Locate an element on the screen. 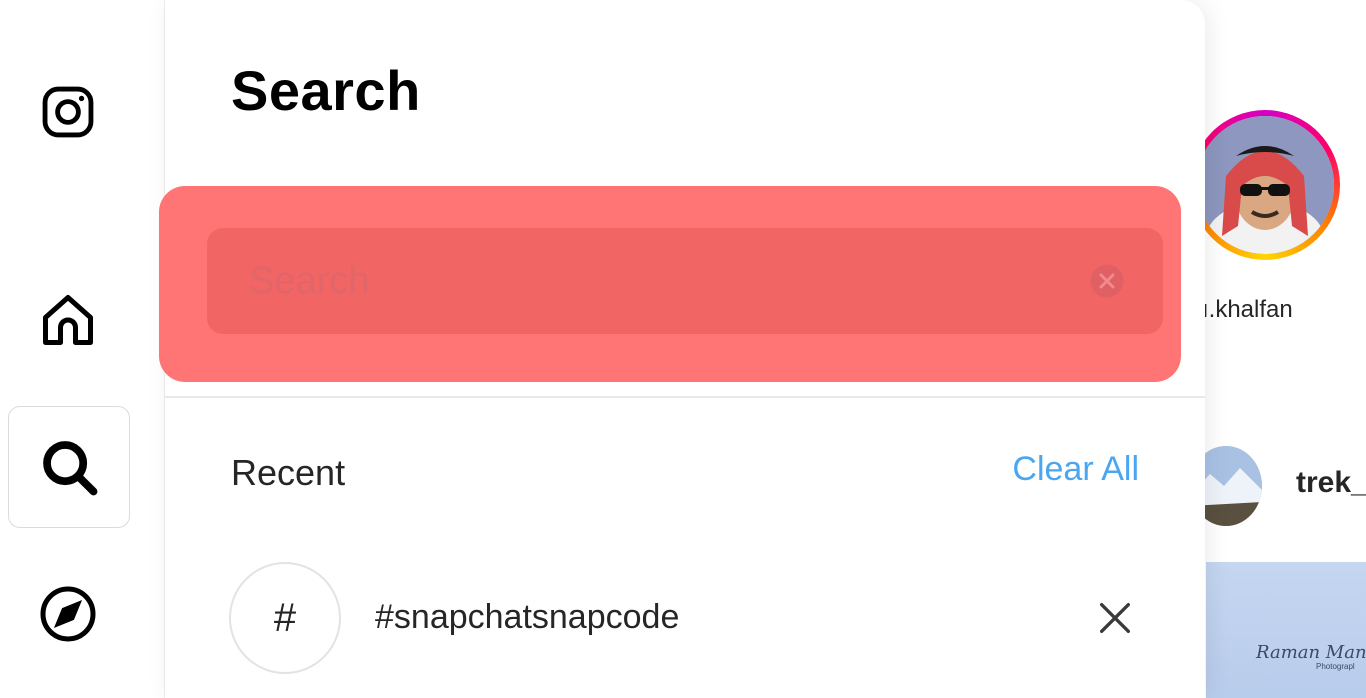 This screenshot has width=1366, height=698. recent-item-label: #snapchatsnapcode is located at coordinates (527, 617).